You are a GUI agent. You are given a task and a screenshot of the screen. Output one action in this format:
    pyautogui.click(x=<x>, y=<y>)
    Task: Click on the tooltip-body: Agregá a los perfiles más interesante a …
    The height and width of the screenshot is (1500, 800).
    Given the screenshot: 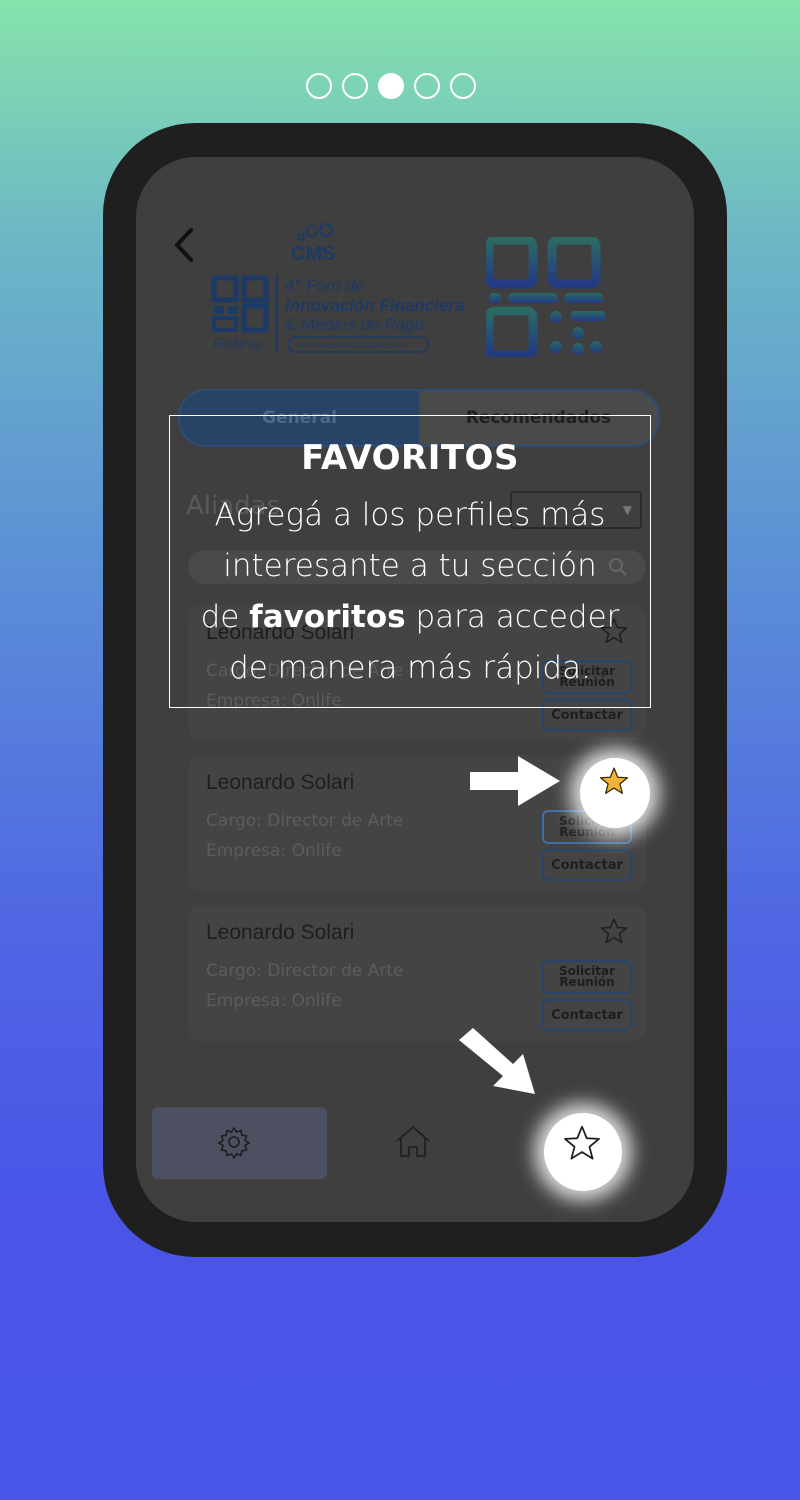 What is the action you would take?
    pyautogui.click(x=410, y=592)
    